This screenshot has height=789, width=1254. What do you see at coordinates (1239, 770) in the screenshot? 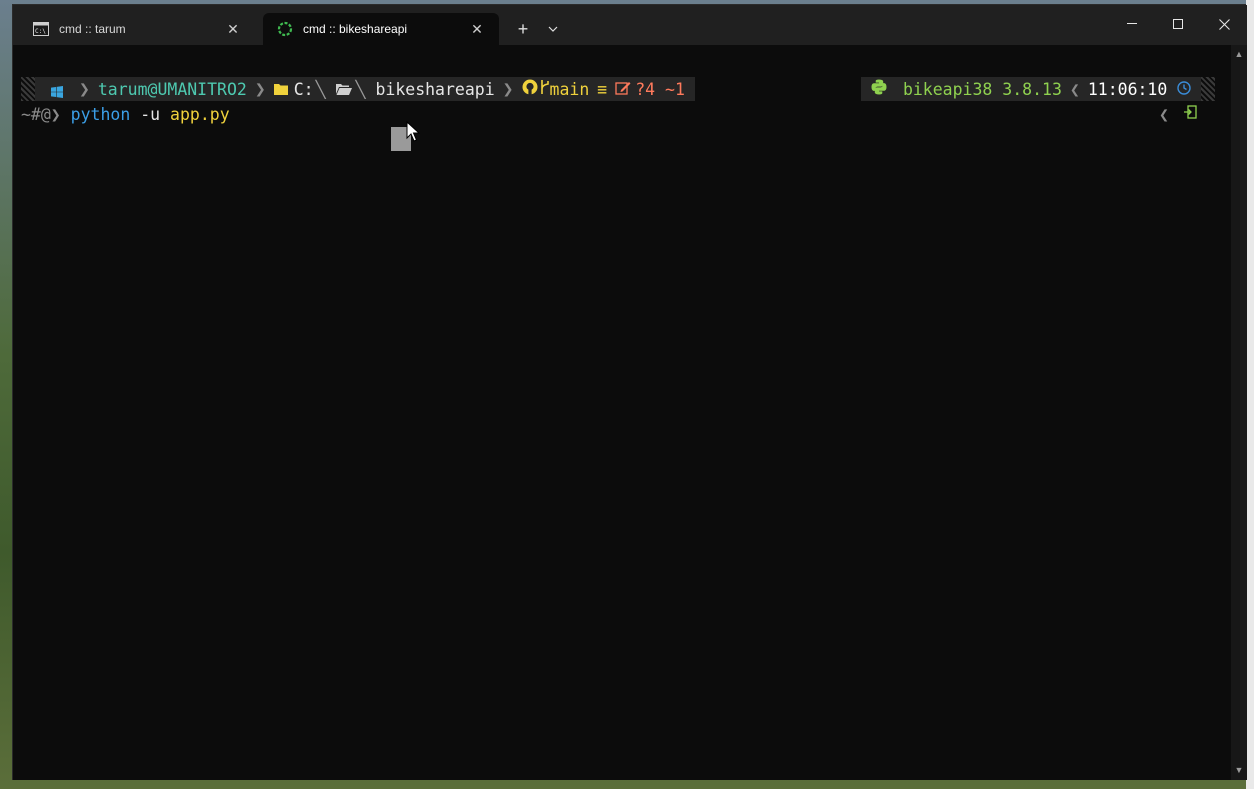
I see `scroll-down-icon: ▼` at bounding box center [1239, 770].